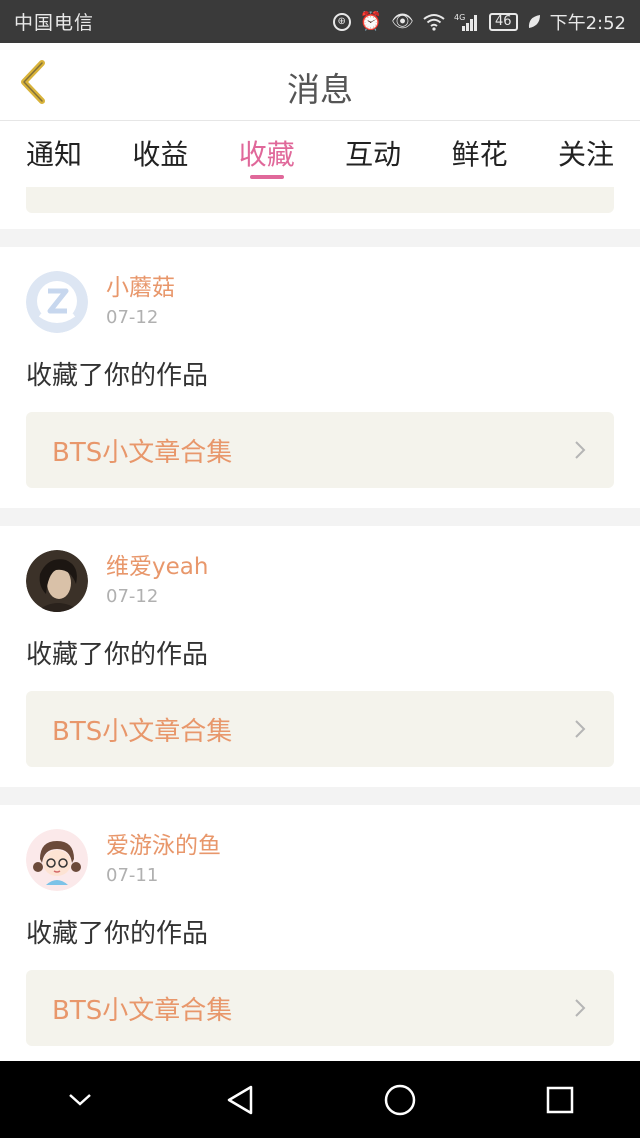 The width and height of the screenshot is (640, 1138). What do you see at coordinates (320, 302) in the screenshot?
I see `user-row: 小蘑菇 07-12` at bounding box center [320, 302].